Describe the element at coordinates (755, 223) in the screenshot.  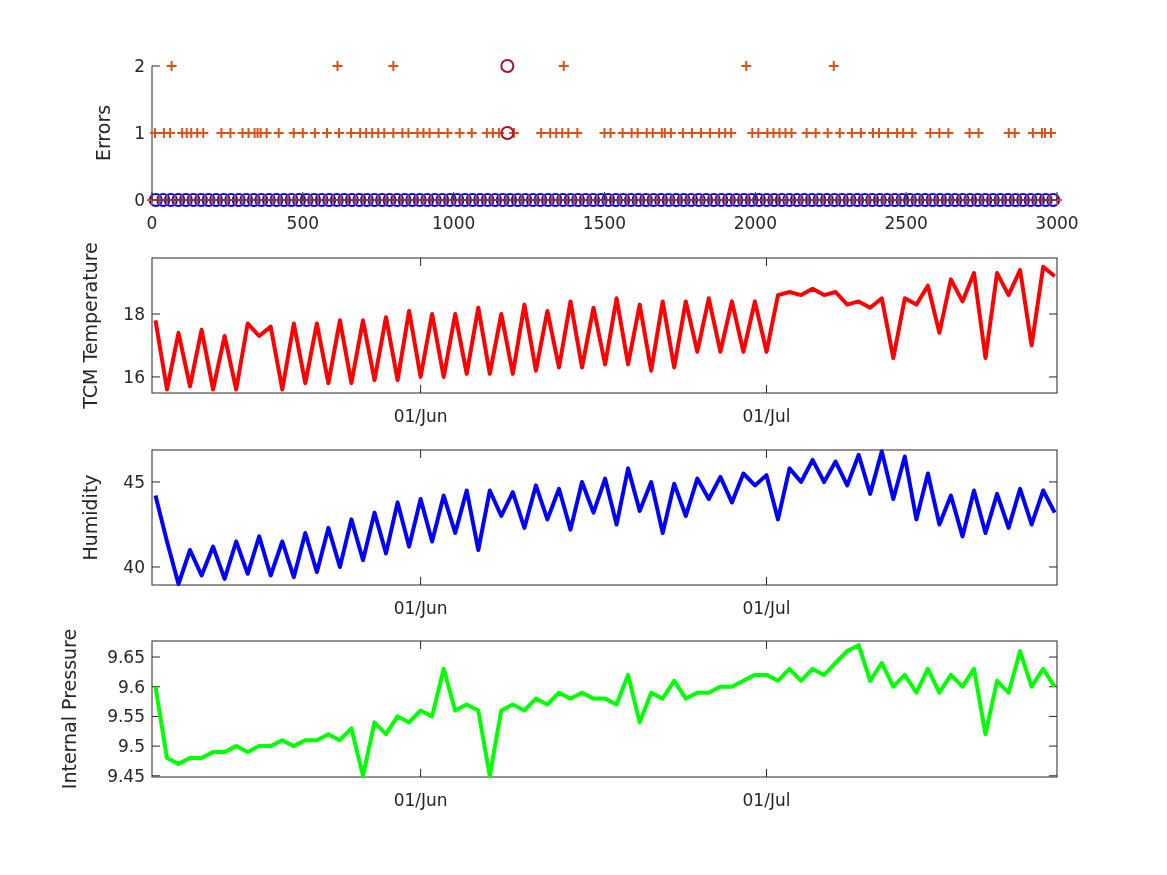
I see `x-tick-label: 2000` at that location.